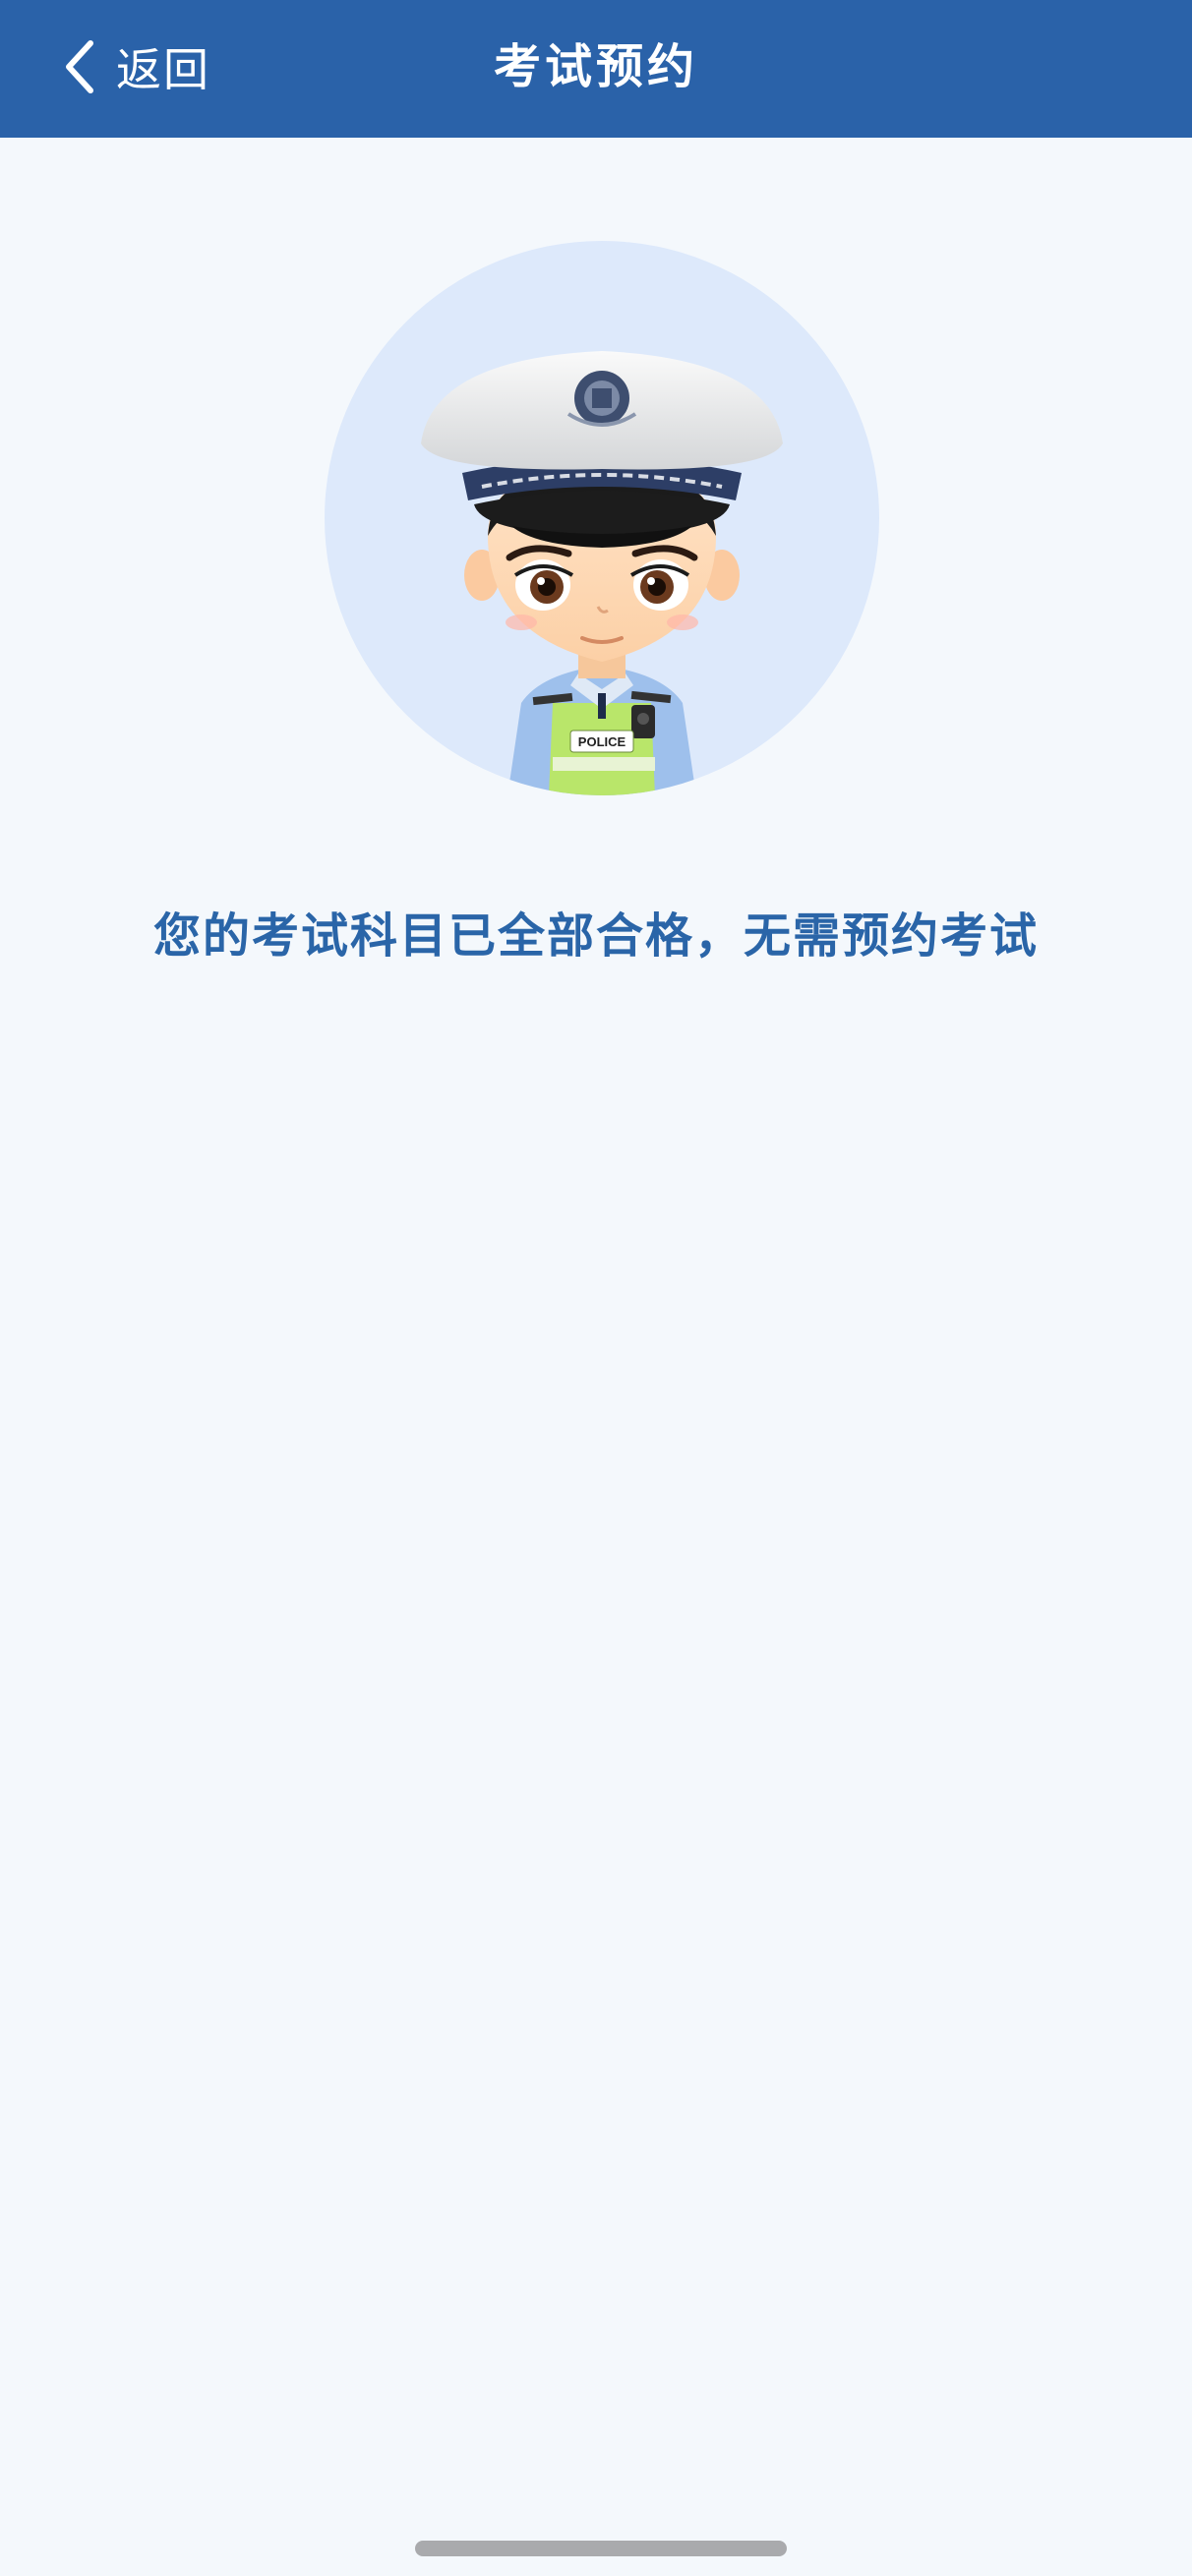 Image resolution: width=1192 pixels, height=2576 pixels. What do you see at coordinates (602, 741) in the screenshot?
I see `police-badge-text: POLICE` at bounding box center [602, 741].